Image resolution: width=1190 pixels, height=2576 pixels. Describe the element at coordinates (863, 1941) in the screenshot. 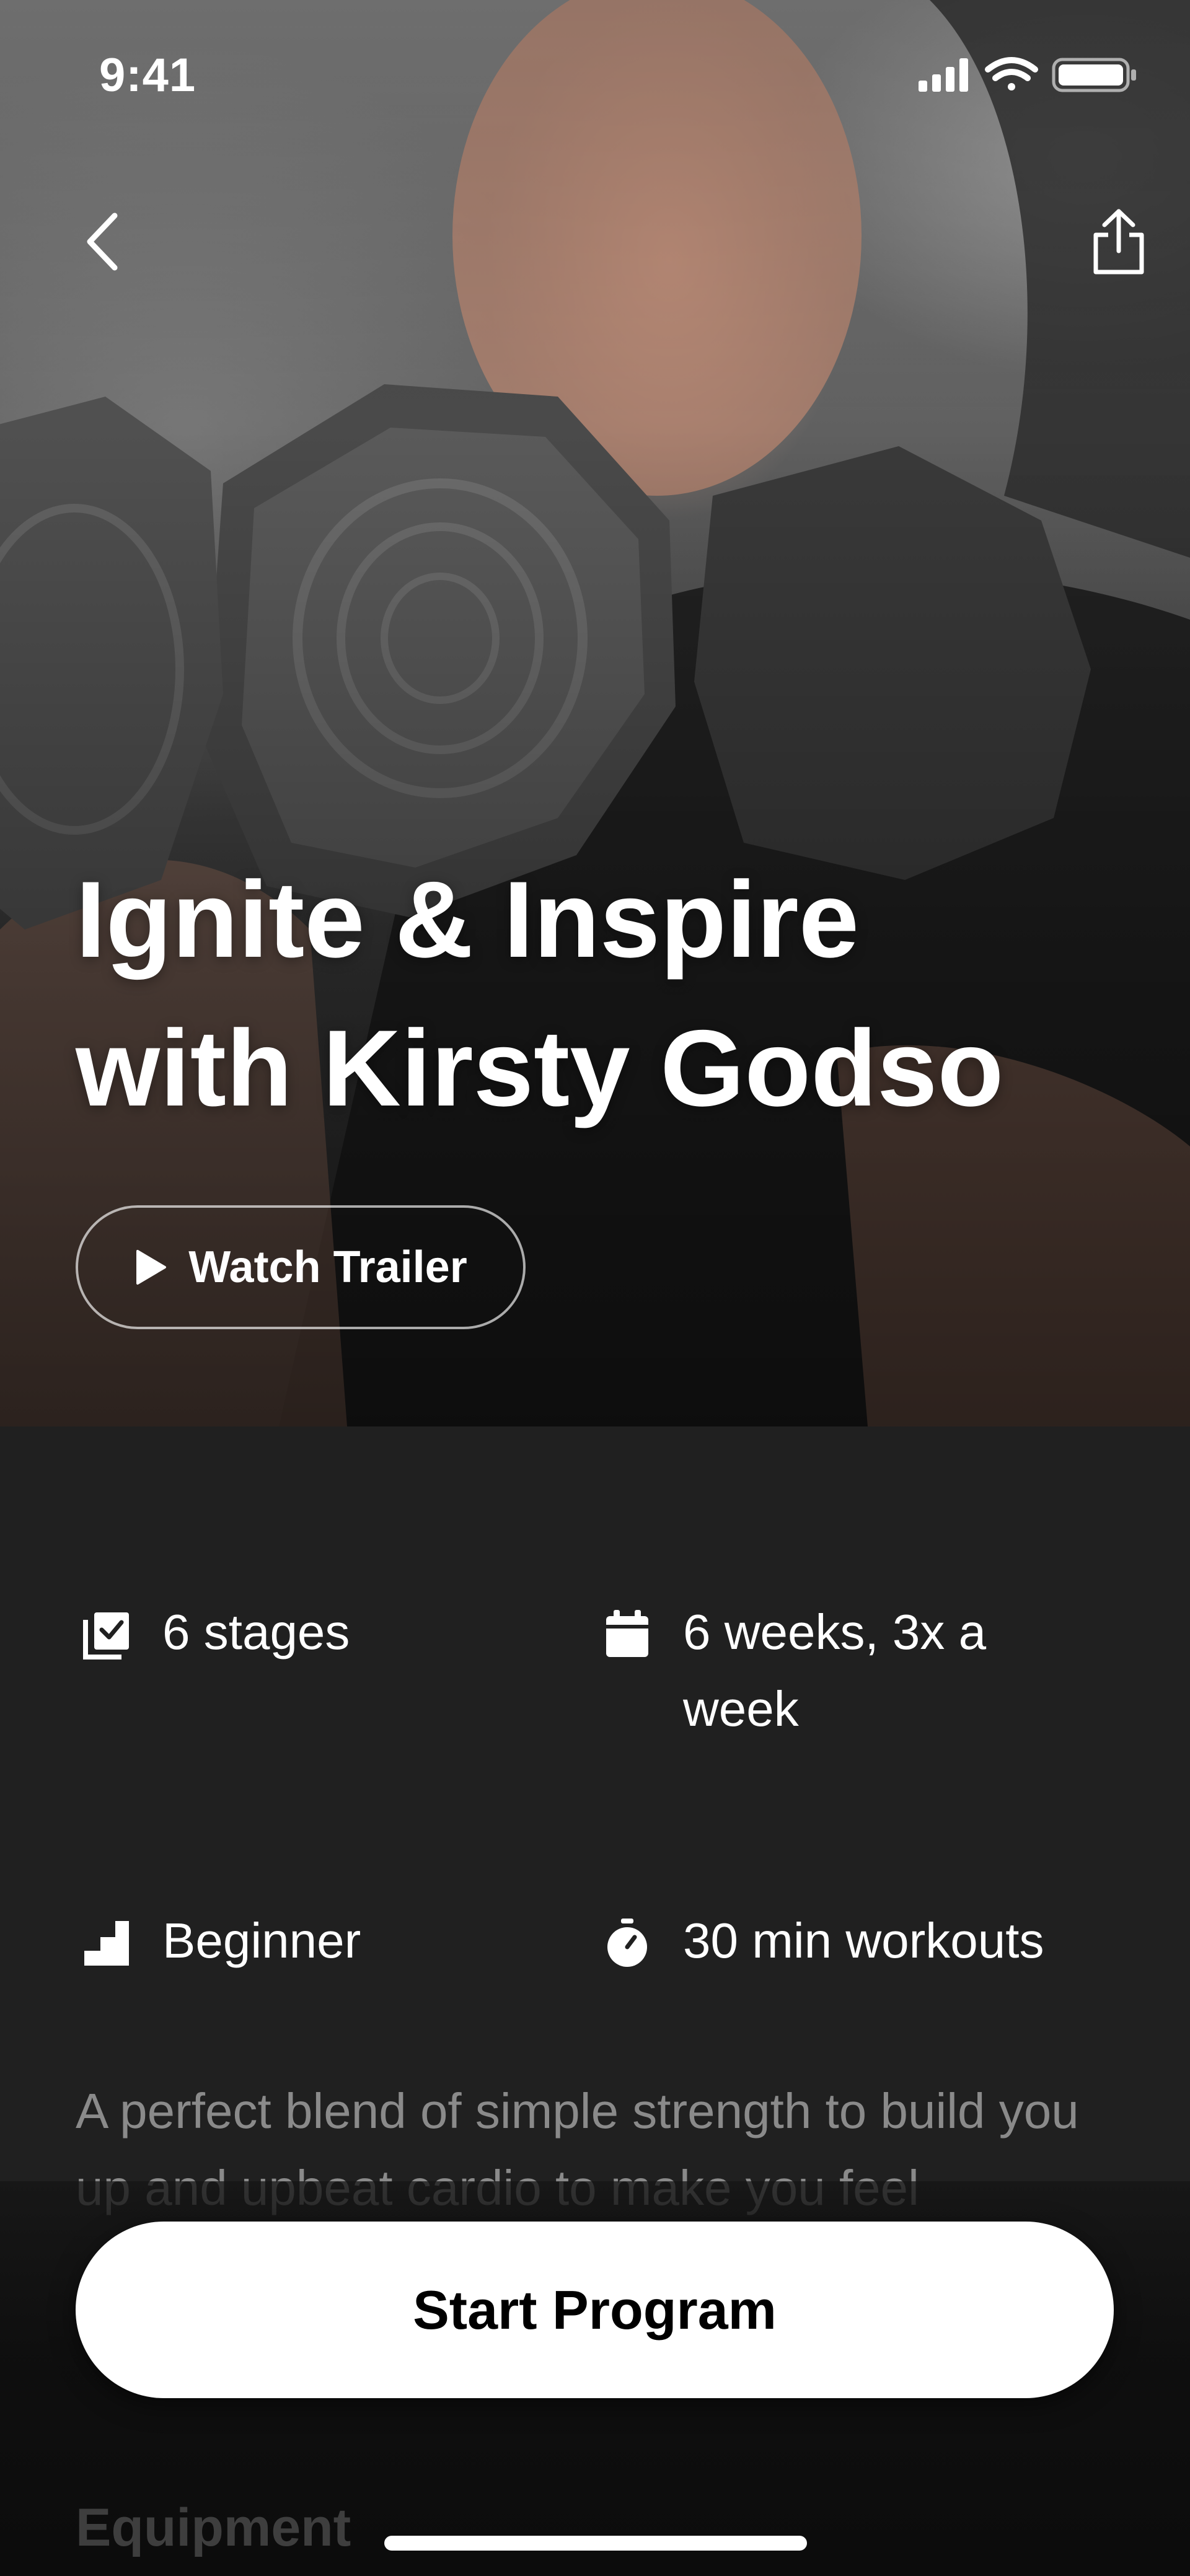

I see `duration-text: 30 min workouts` at that location.